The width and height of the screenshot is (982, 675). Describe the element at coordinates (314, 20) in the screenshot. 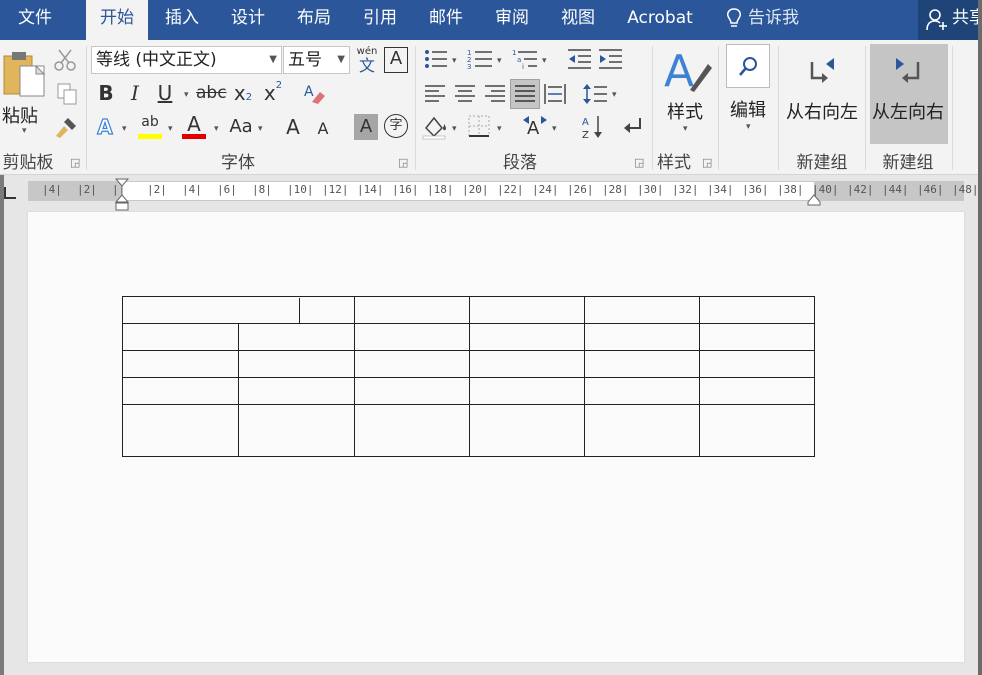

I see `tab-layout: 布局` at that location.